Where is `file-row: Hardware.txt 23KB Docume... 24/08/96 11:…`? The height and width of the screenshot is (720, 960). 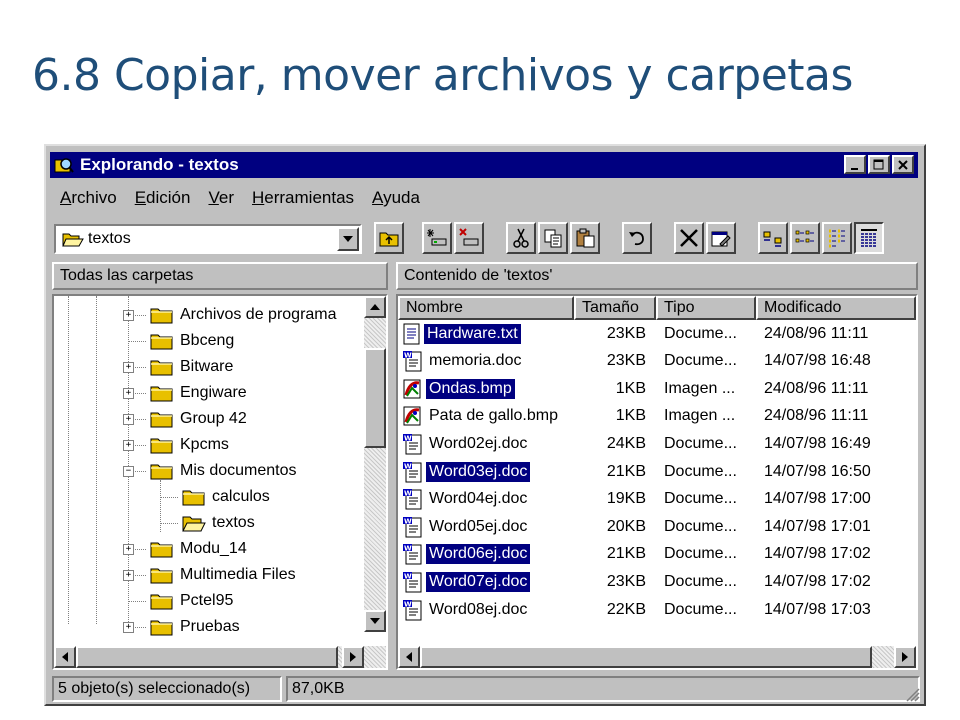 file-row: Hardware.txt 23KB Docume... 24/08/96 11:… is located at coordinates (657, 333).